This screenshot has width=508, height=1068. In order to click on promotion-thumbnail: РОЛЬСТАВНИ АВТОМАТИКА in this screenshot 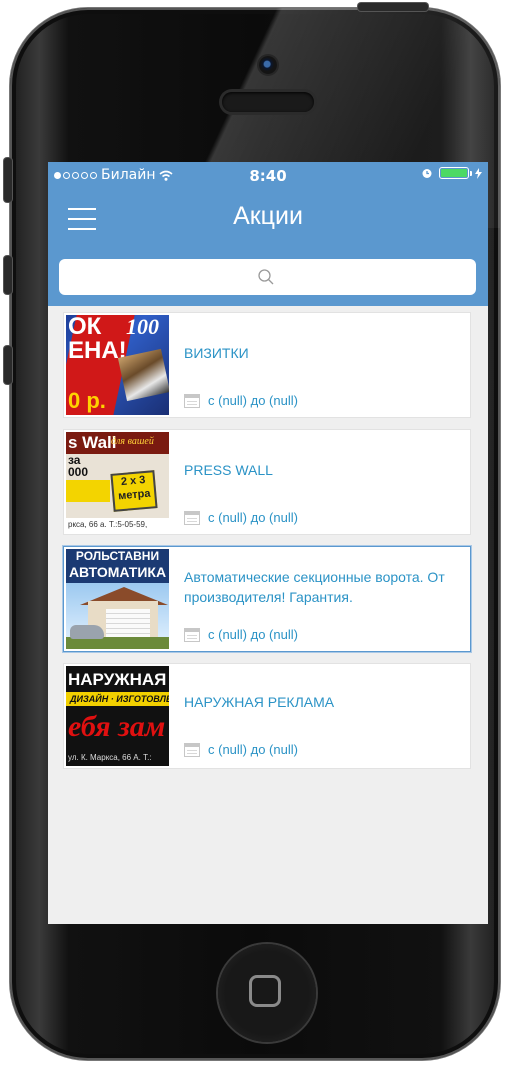, I will do `click(117, 599)`.